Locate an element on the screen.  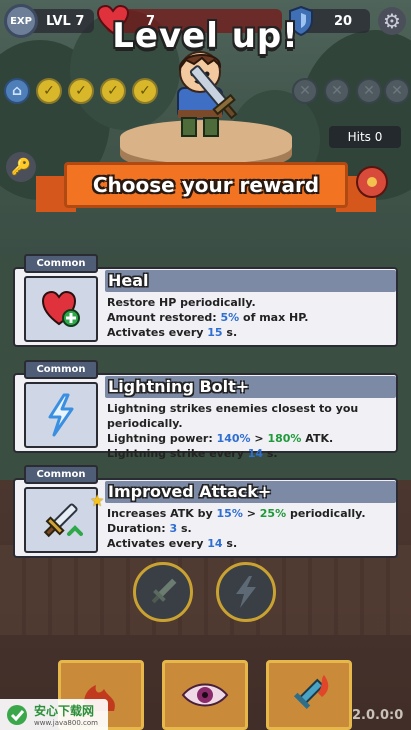
desc-line: Activates every 15 s. is located at coordinates (172, 332).